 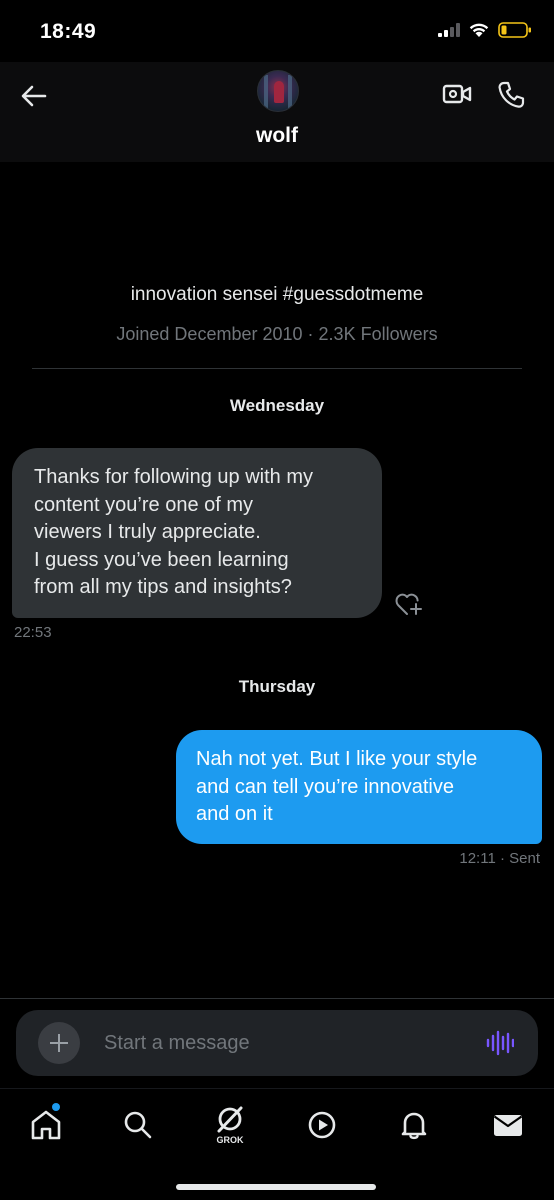 What do you see at coordinates (174, 477) in the screenshot?
I see `message-line: Thanks for following up with my` at bounding box center [174, 477].